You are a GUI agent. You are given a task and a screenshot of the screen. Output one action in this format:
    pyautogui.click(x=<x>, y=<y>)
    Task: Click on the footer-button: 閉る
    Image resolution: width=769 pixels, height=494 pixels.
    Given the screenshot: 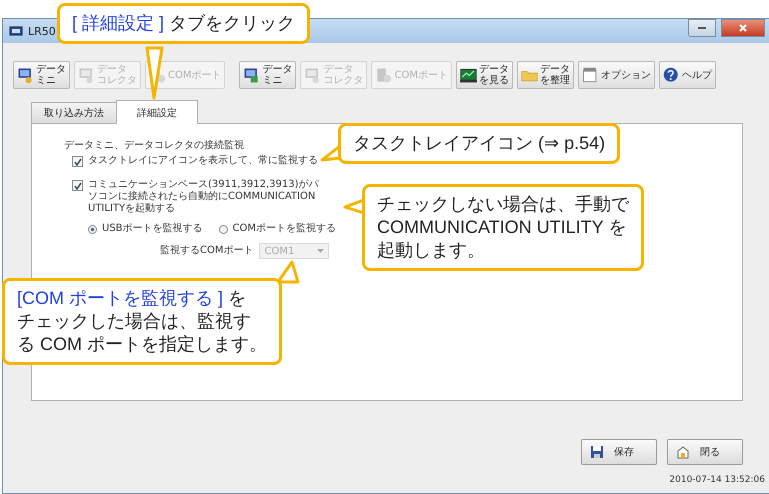 What is the action you would take?
    pyautogui.click(x=705, y=452)
    